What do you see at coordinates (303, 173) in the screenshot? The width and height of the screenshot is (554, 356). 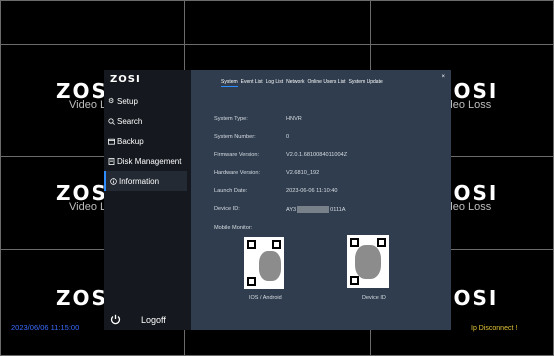 I see `info-value: V2.6810_192` at bounding box center [303, 173].